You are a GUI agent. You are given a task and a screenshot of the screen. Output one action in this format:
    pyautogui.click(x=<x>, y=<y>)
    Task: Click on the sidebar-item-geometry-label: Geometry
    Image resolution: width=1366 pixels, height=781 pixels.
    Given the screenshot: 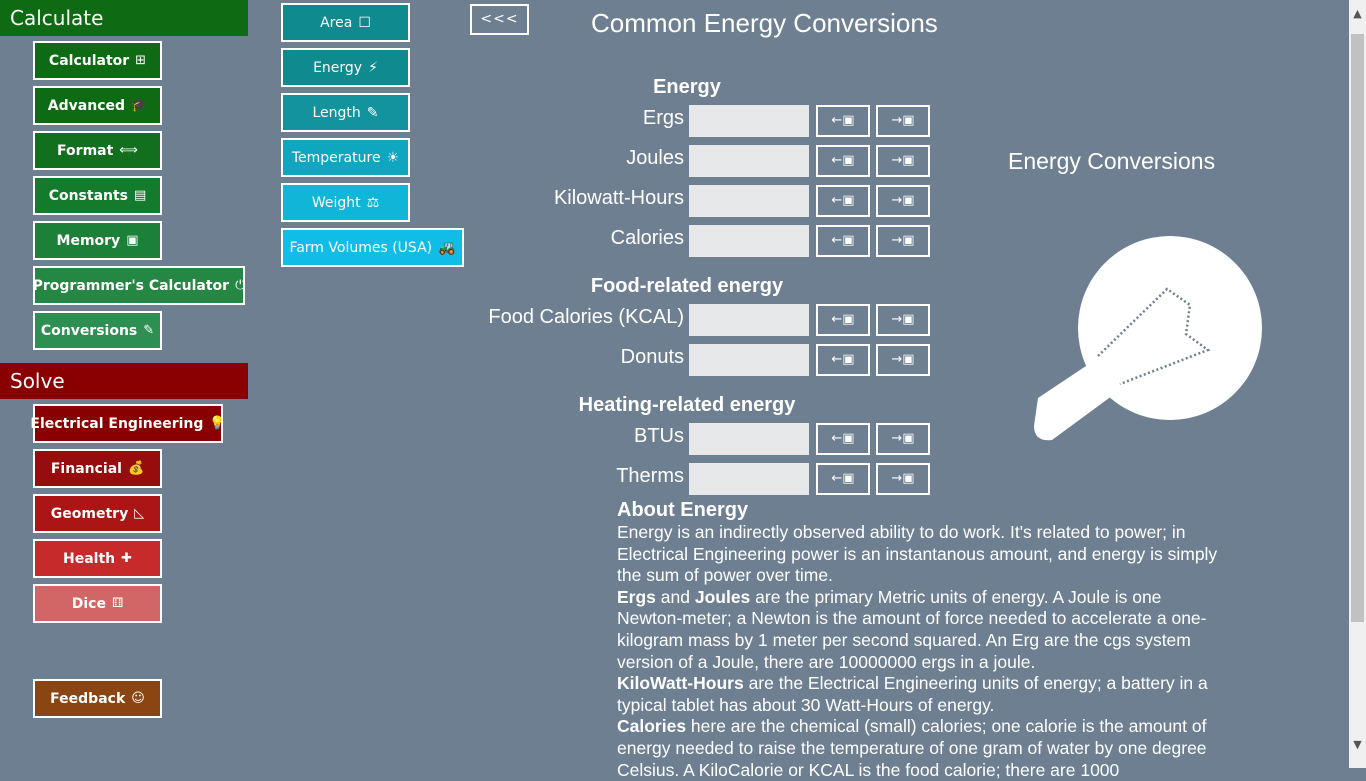 What is the action you would take?
    pyautogui.click(x=89, y=513)
    